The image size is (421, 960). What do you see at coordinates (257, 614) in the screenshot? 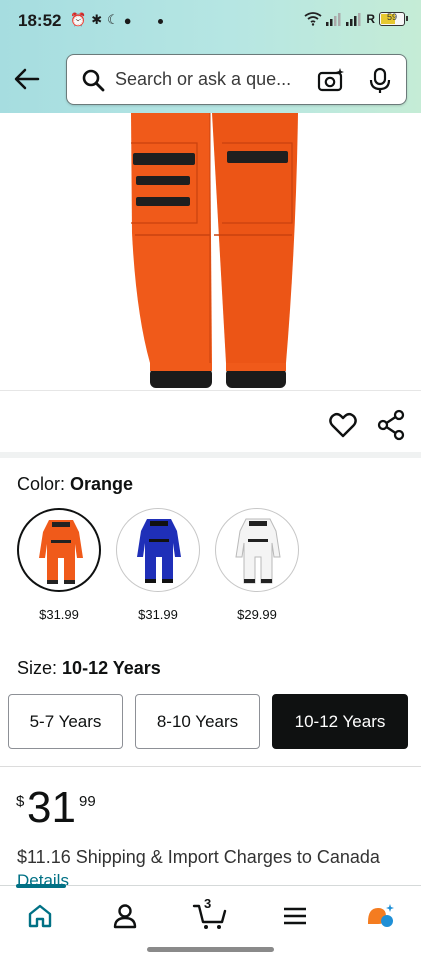
I see `swatch-price-white: $29.99` at bounding box center [257, 614].